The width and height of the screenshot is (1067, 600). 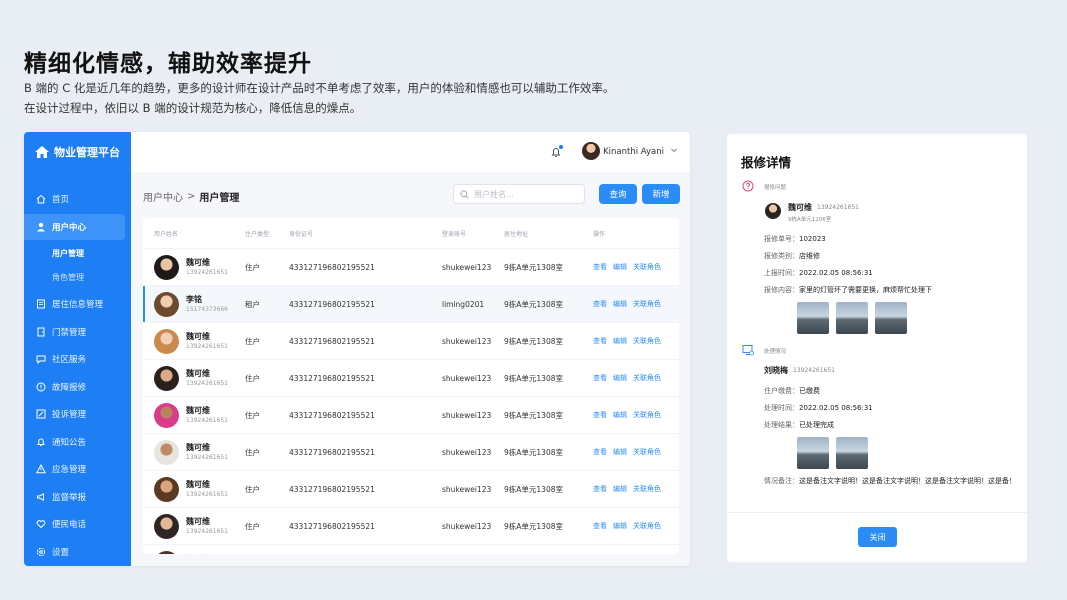 I want to click on sidebar-item-complaint: 投诉管理, so click(x=77, y=414).